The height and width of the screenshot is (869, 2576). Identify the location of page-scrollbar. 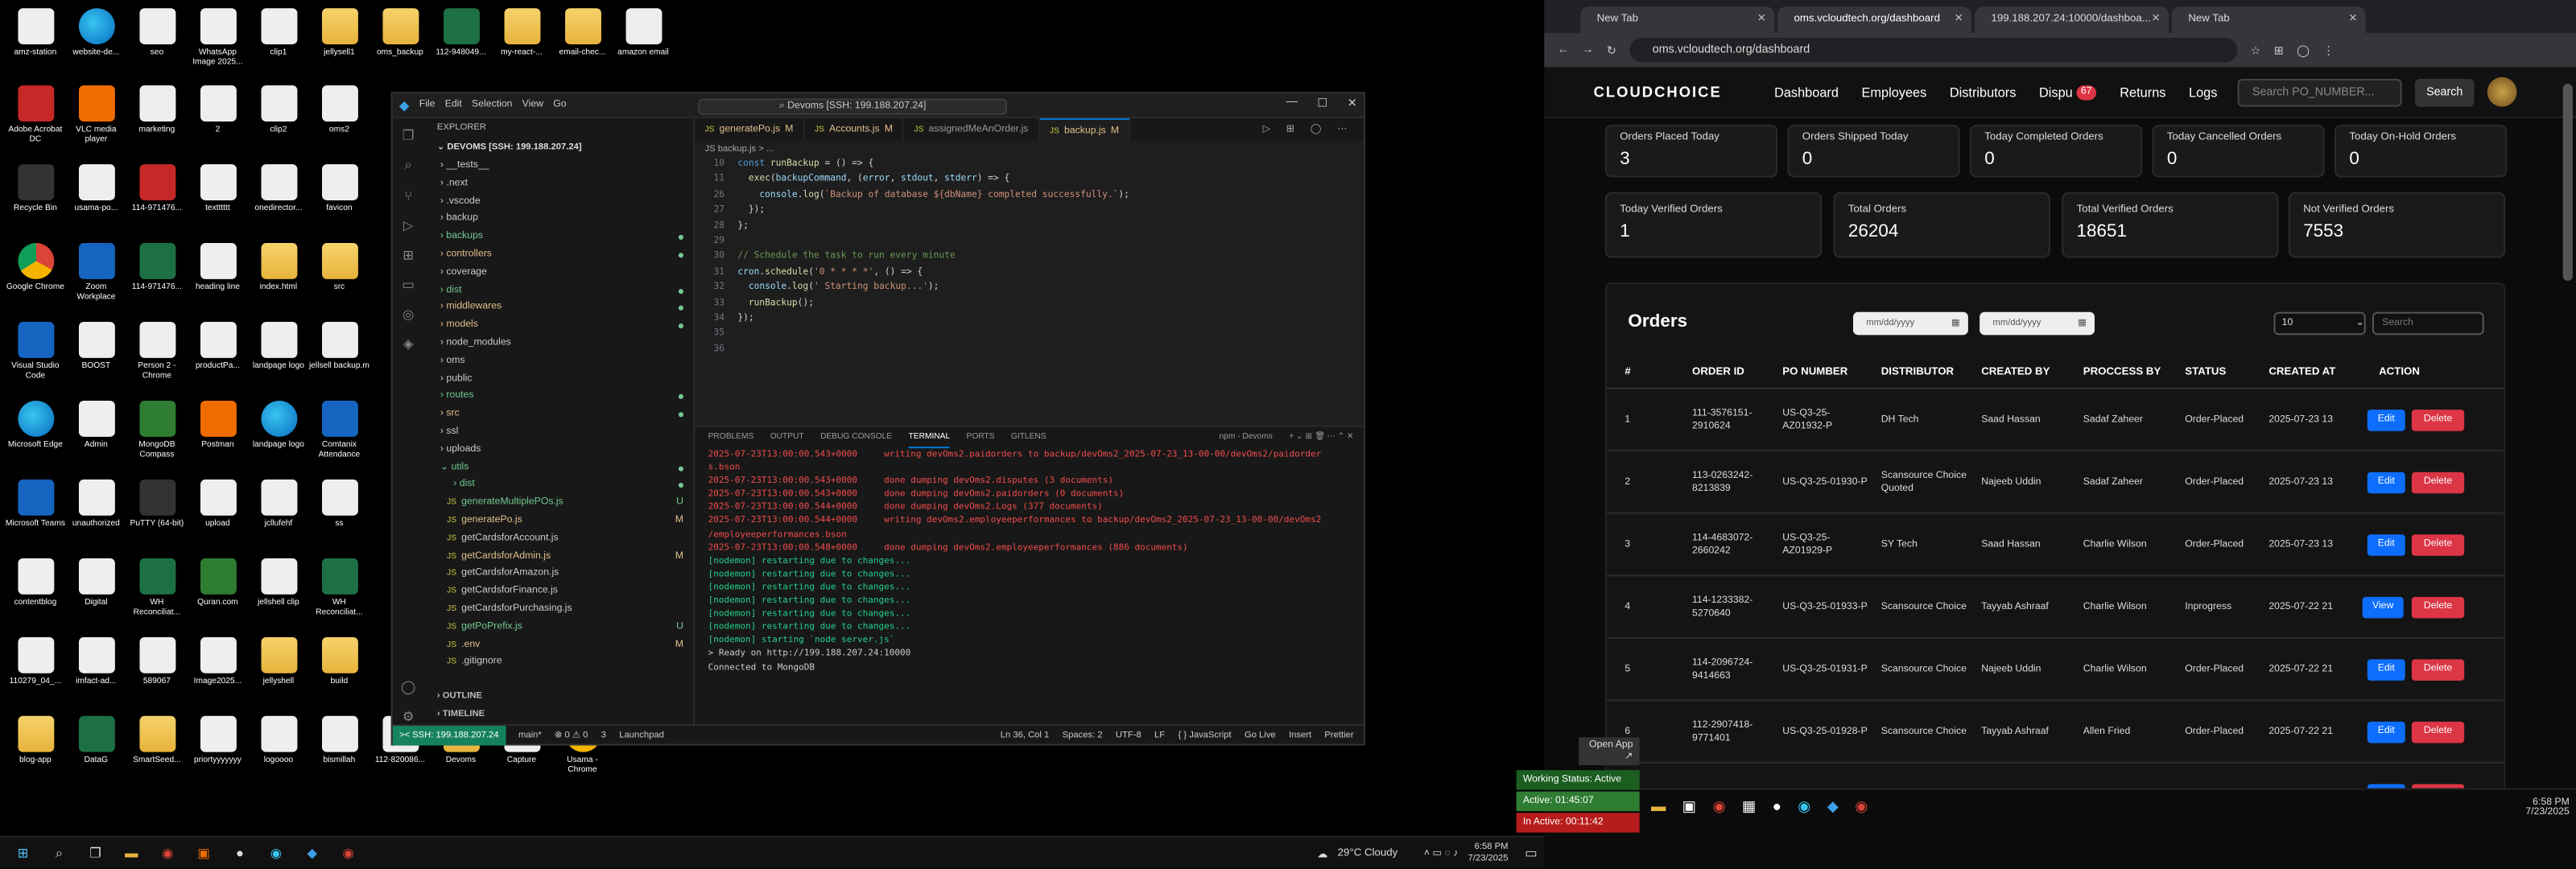
(2567, 182).